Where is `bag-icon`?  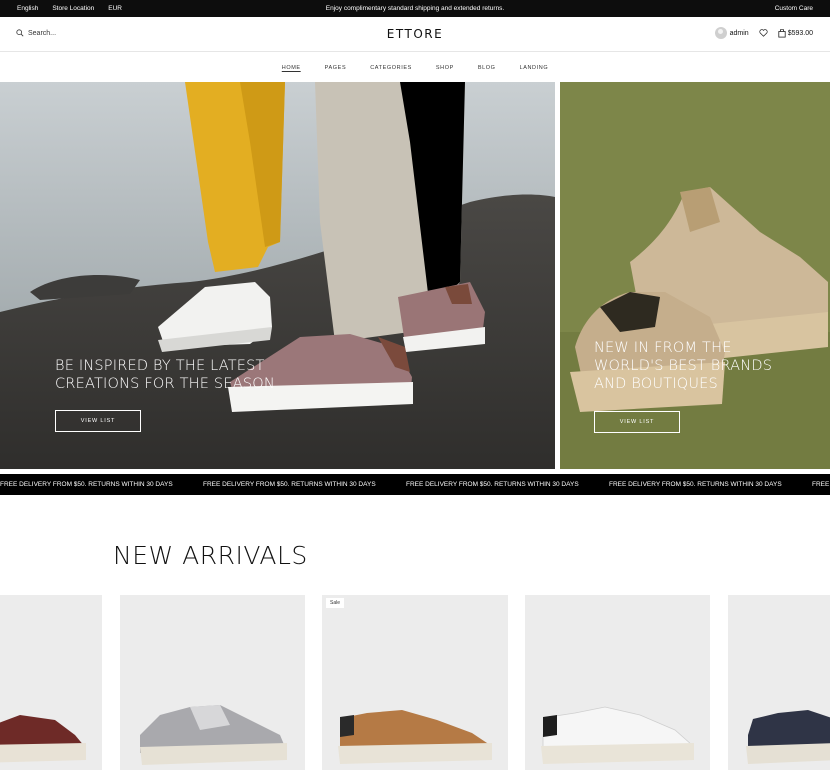
bag-icon is located at coordinates (782, 33).